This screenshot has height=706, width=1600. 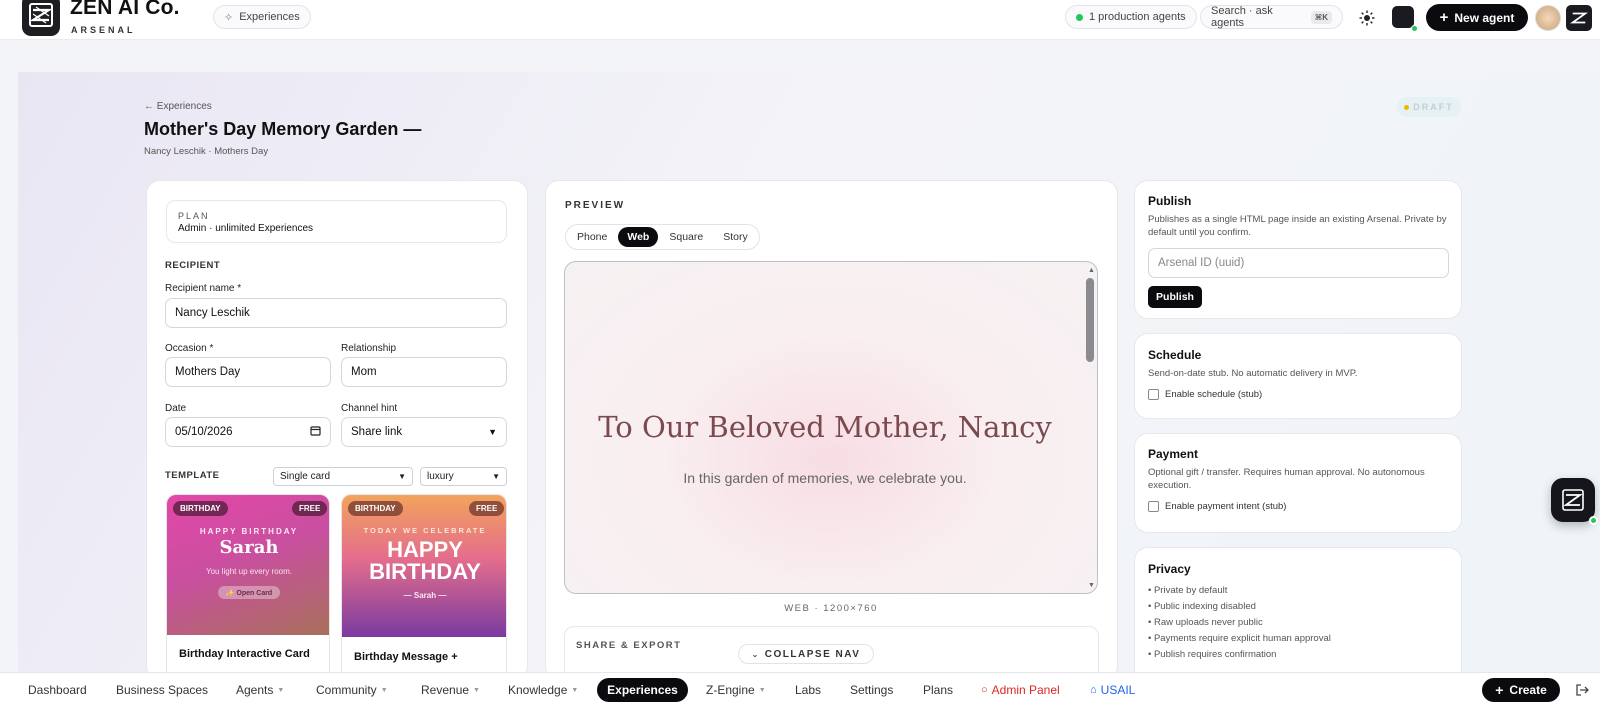 What do you see at coordinates (424, 432) in the screenshot?
I see `channel-hint-select: Share link ▼` at bounding box center [424, 432].